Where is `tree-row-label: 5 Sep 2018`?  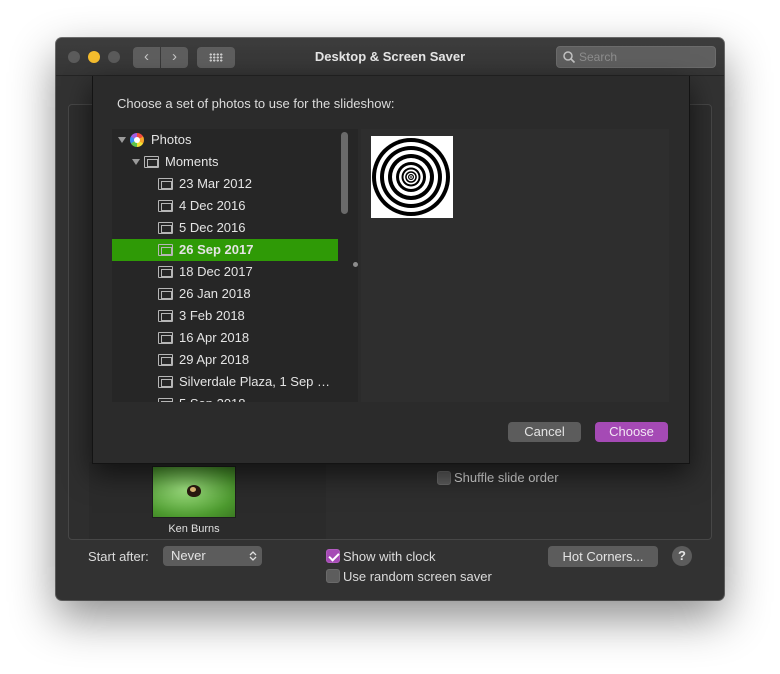 tree-row-label: 5 Sep 2018 is located at coordinates (255, 397).